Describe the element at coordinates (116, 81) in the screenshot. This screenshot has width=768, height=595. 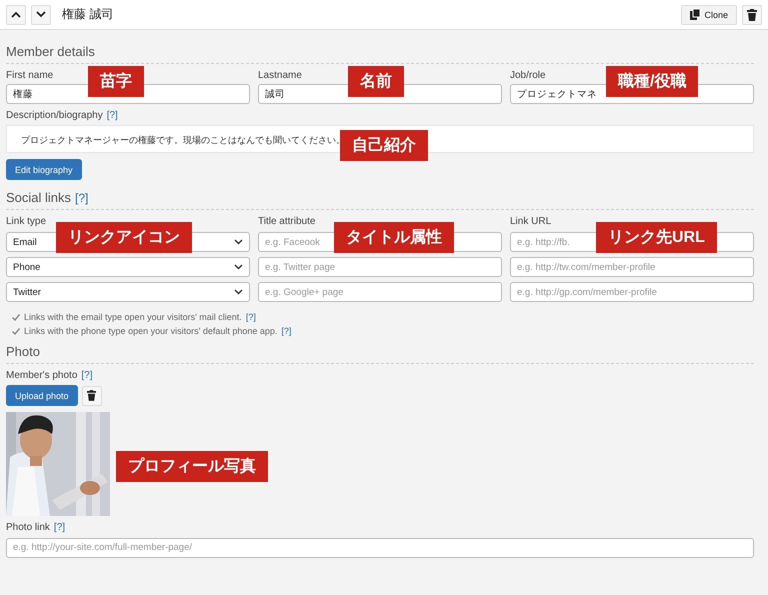
I see `annotation-tooltip: 苗字` at that location.